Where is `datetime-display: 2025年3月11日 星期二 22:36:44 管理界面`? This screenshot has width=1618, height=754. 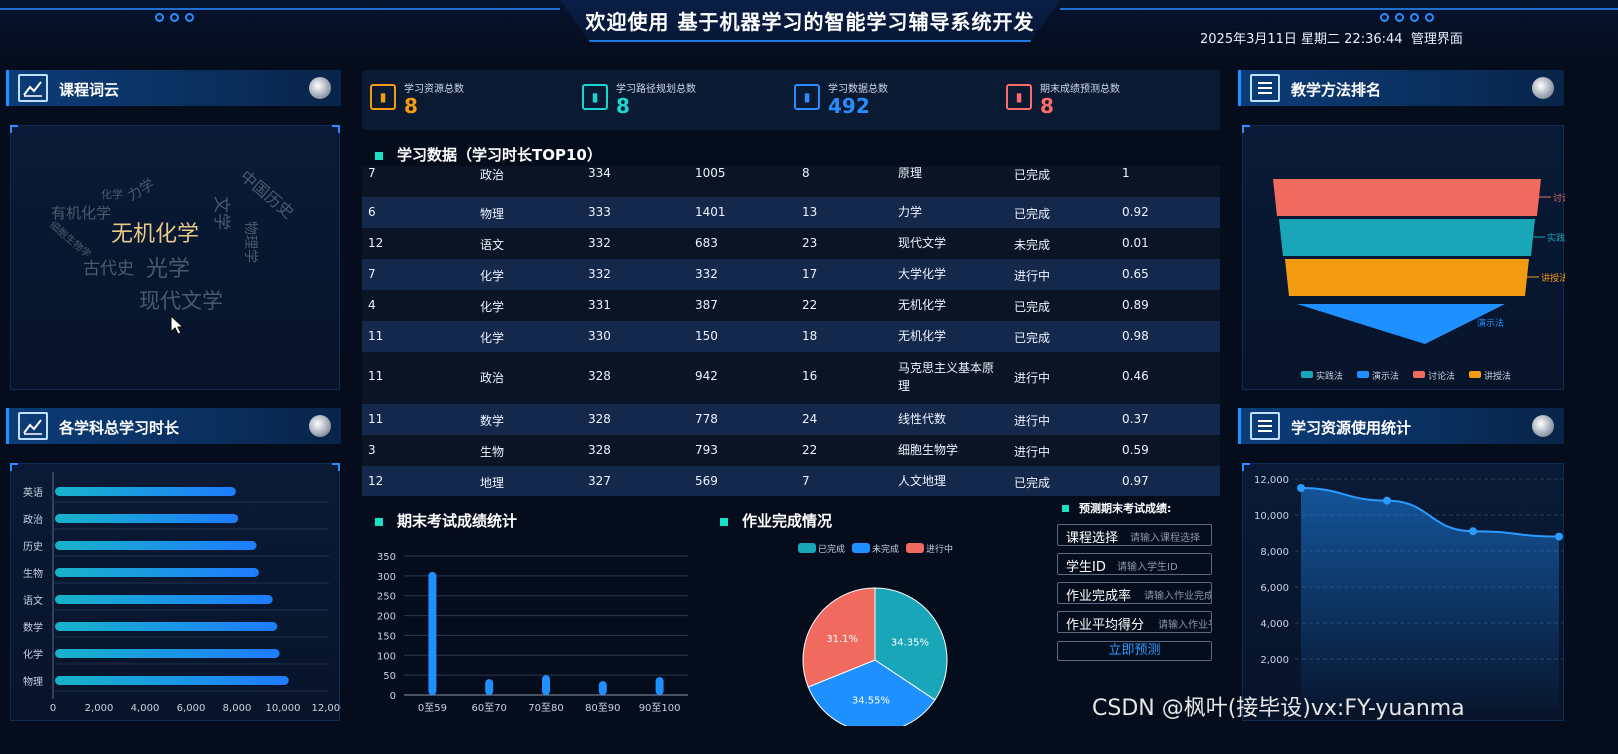
datetime-display: 2025年3月11日 星期二 22:36:44 管理界面 is located at coordinates (1331, 37).